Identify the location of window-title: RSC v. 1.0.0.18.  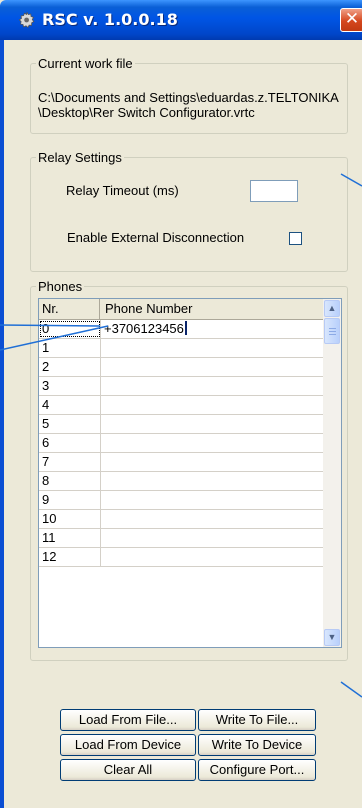
(110, 19).